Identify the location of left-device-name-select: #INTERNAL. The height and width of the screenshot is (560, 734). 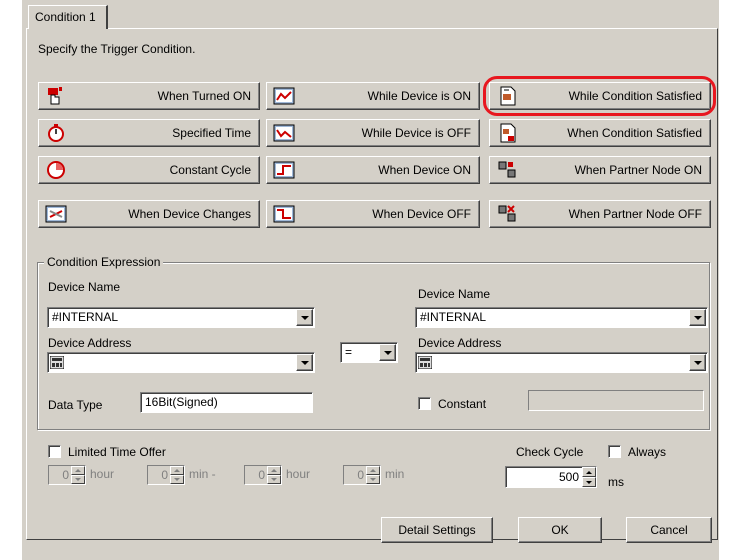
(181, 317).